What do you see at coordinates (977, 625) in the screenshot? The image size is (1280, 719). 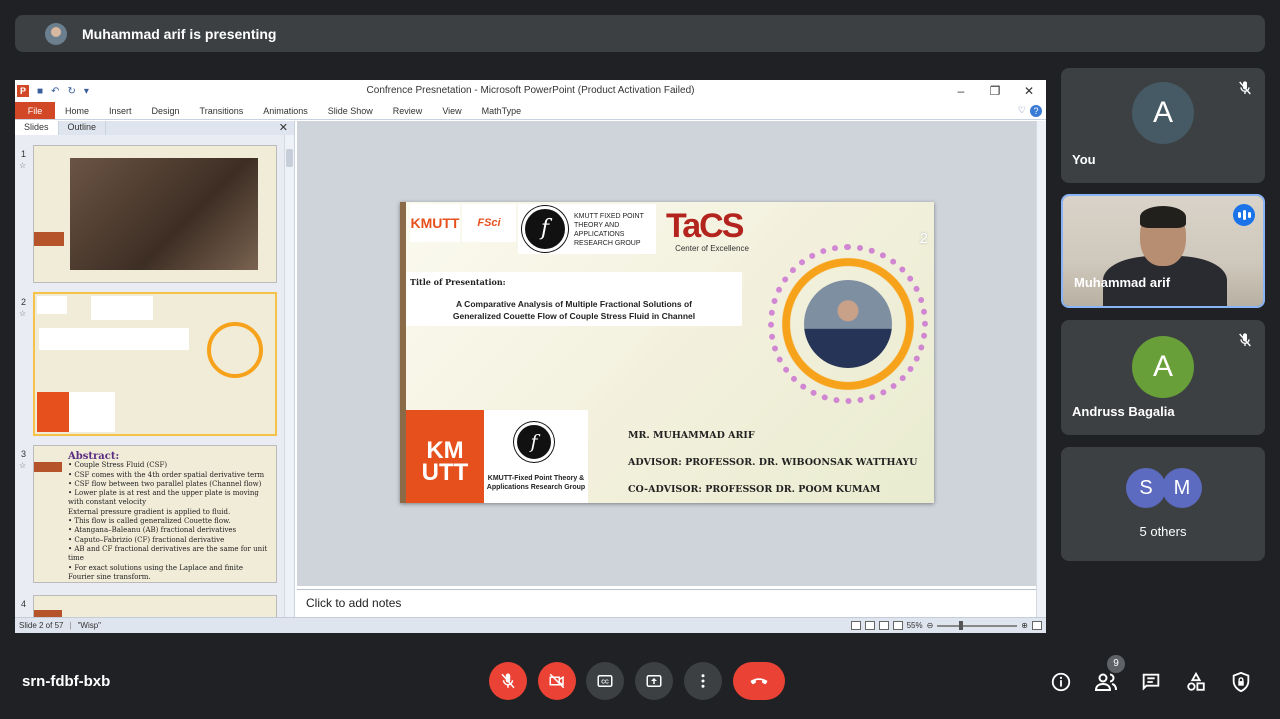 I see `zoom-slider` at bounding box center [977, 625].